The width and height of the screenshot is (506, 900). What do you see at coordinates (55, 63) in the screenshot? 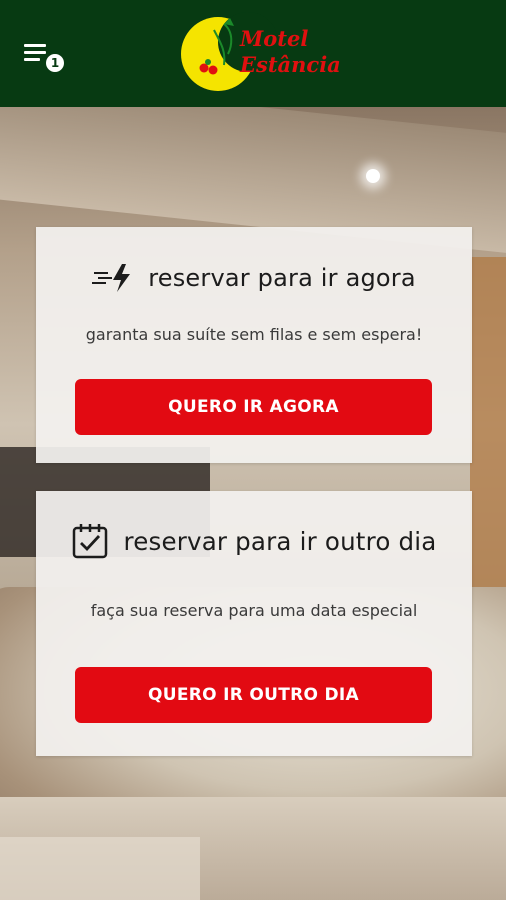
I see `notification-badge: 1` at bounding box center [55, 63].